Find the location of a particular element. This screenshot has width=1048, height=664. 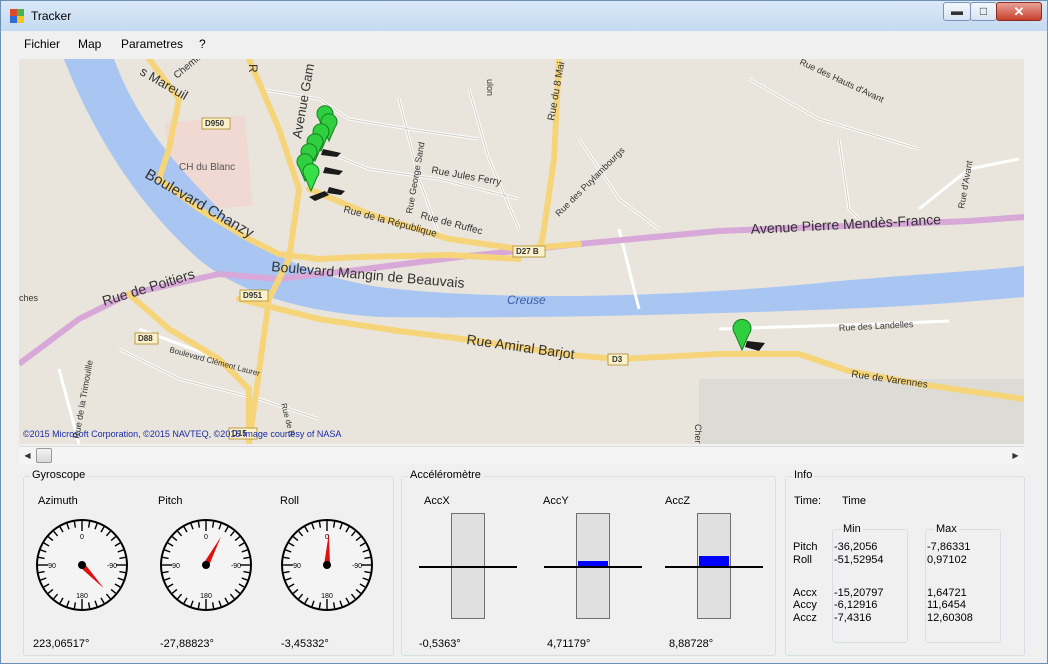

title-bar: Tracker ▬ □ ✕ is located at coordinates (524, 16).